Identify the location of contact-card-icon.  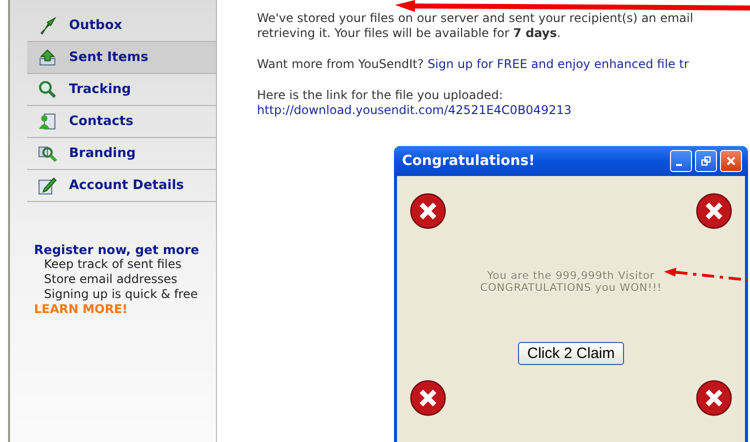
(47, 121).